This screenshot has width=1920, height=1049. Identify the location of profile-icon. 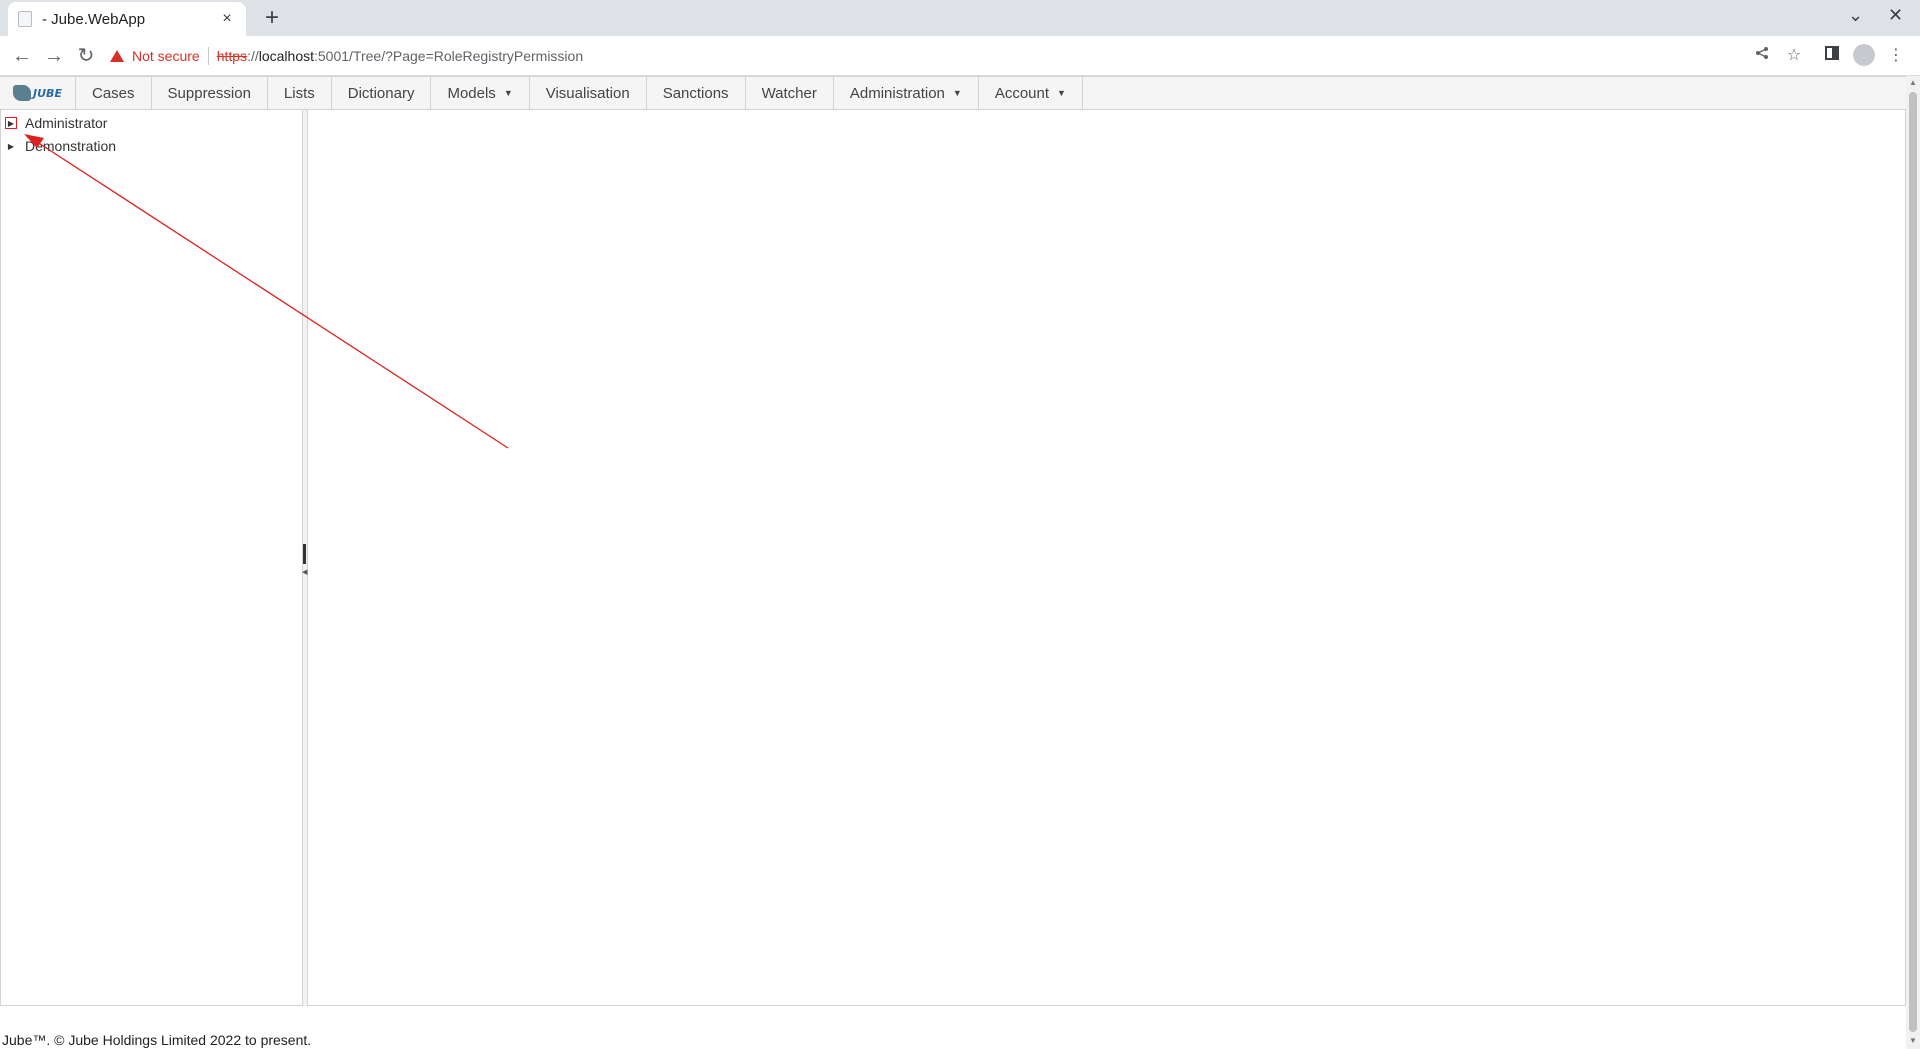
(1864, 56).